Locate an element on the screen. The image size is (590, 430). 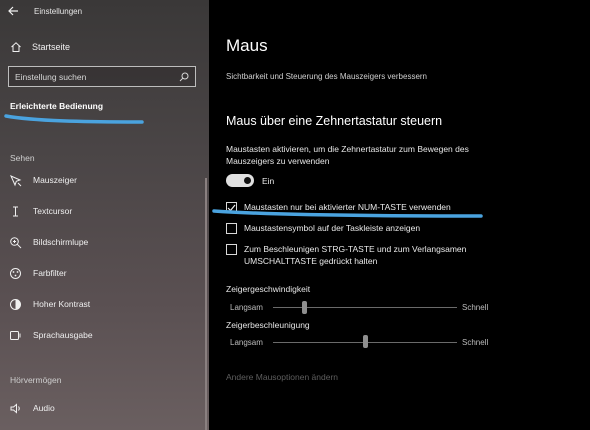
page-title: Maus is located at coordinates (247, 45).